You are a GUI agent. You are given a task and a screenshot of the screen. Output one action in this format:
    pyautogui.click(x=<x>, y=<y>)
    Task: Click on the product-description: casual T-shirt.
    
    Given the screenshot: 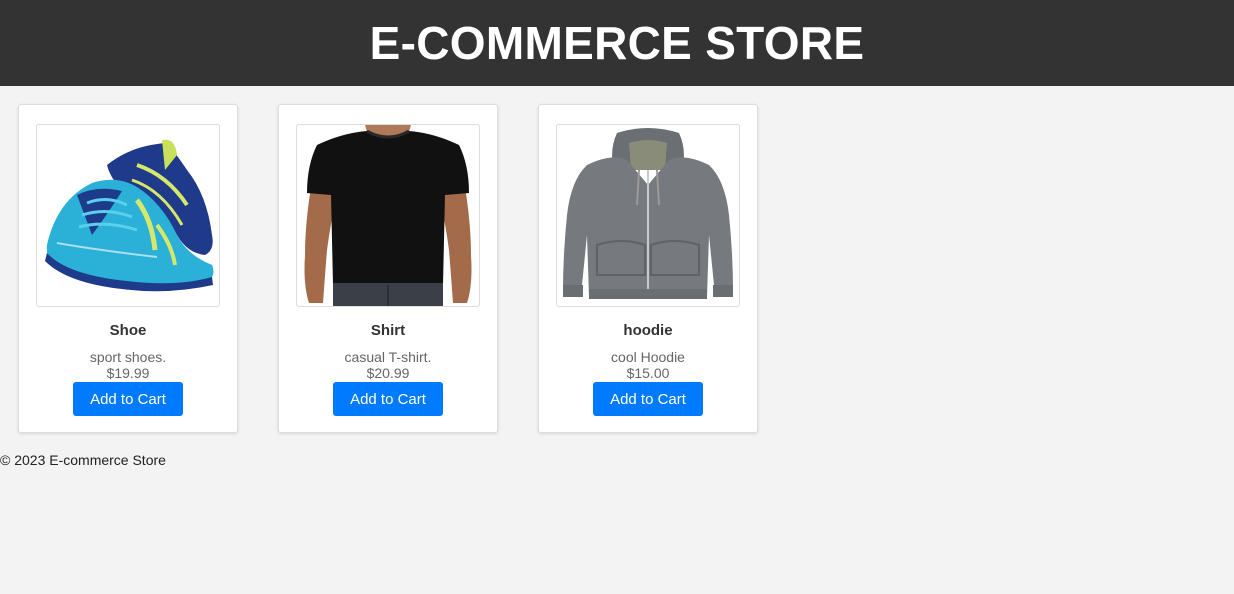 What is the action you would take?
    pyautogui.click(x=388, y=357)
    